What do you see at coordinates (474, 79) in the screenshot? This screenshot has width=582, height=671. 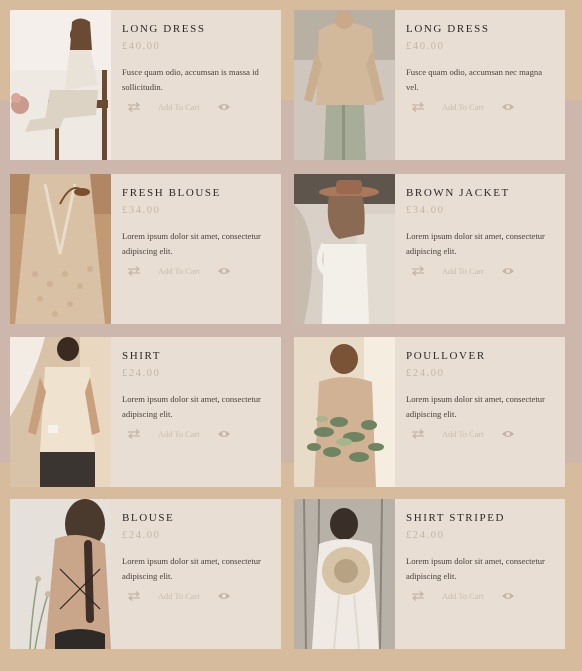 I see `product-description: Fusce quam odio, accumsan nec magna vel.` at bounding box center [474, 79].